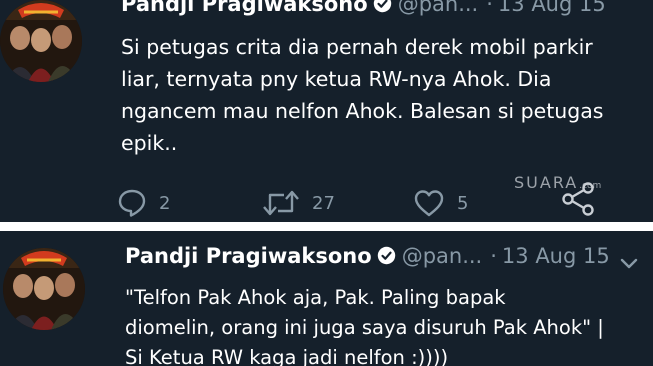 Image resolution: width=653 pixels, height=366 pixels. I want to click on like-icon, so click(429, 203).